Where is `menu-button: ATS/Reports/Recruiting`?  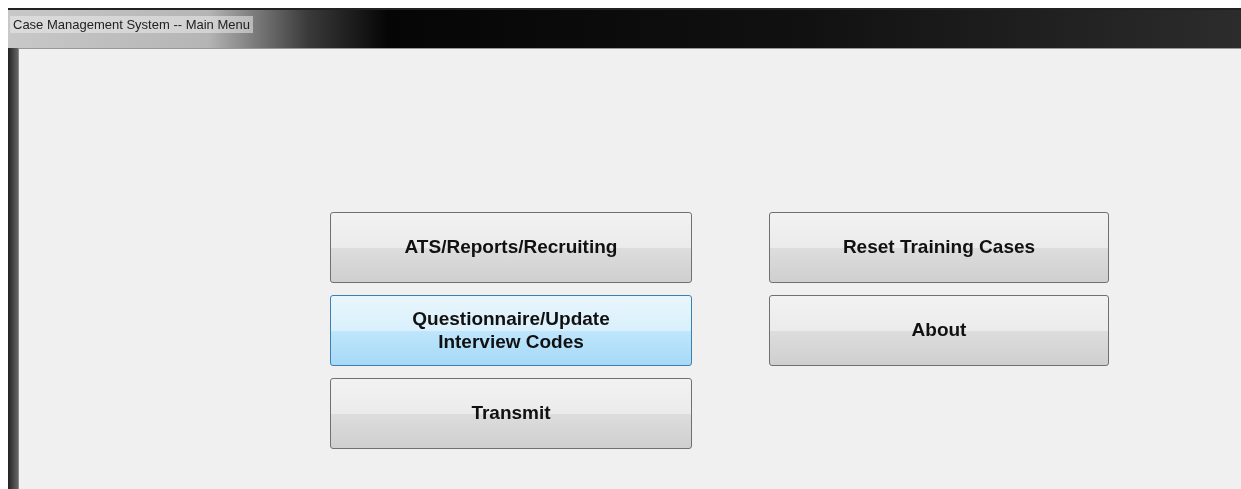
menu-button: ATS/Reports/Recruiting is located at coordinates (511, 247).